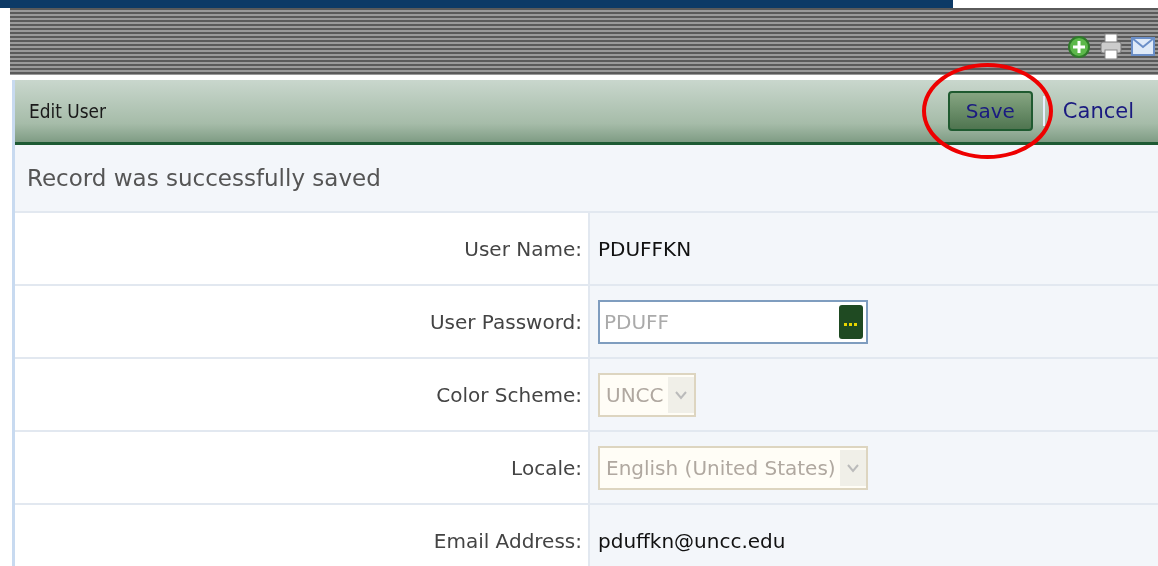  What do you see at coordinates (692, 540) in the screenshot?
I see `field-value: pduffkn@uncc.edu` at bounding box center [692, 540].